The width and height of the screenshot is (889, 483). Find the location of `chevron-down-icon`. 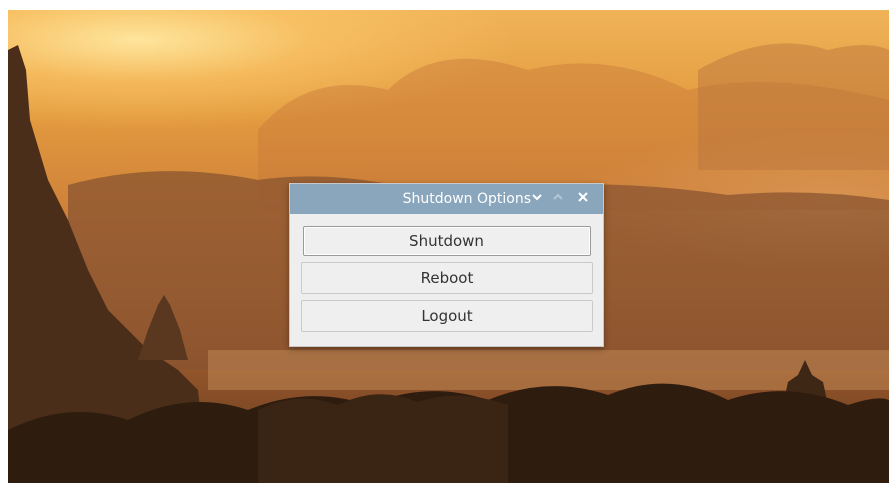

chevron-down-icon is located at coordinates (537, 197).